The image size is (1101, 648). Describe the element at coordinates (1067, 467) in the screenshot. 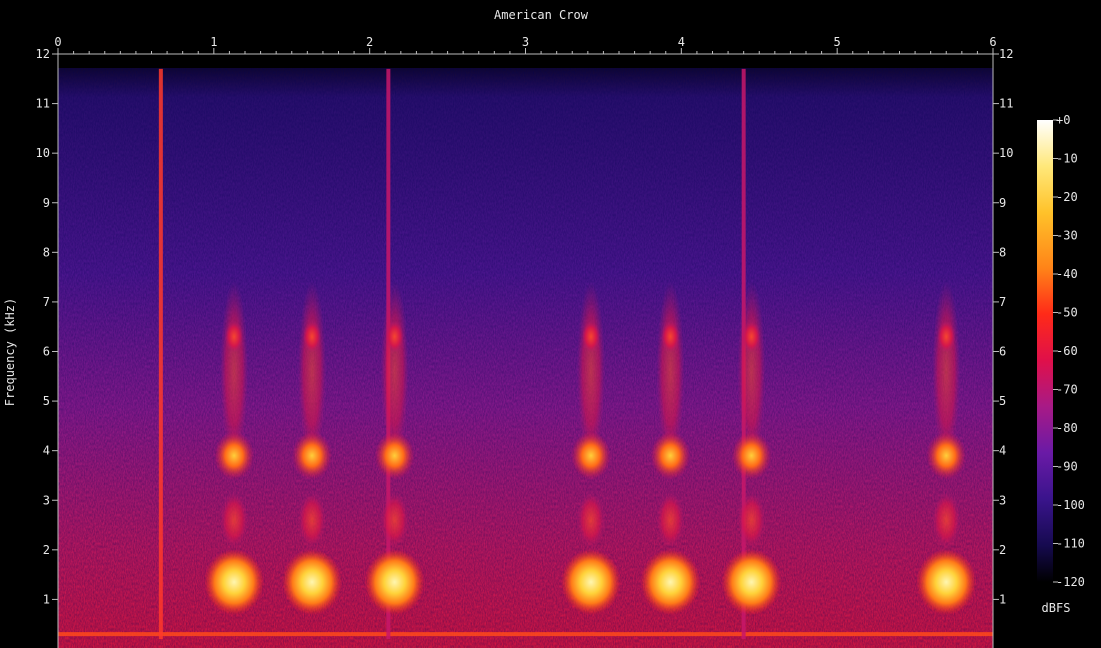

I see `colorbar-tick-label-9: -90` at that location.